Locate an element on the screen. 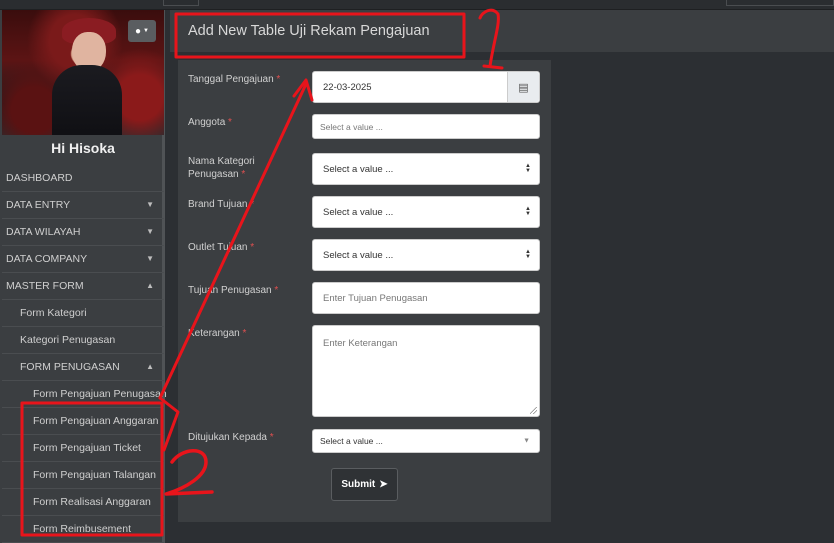 This screenshot has width=834, height=543. tanggal-date-input: 22-03-2025 ▤ is located at coordinates (426, 87).